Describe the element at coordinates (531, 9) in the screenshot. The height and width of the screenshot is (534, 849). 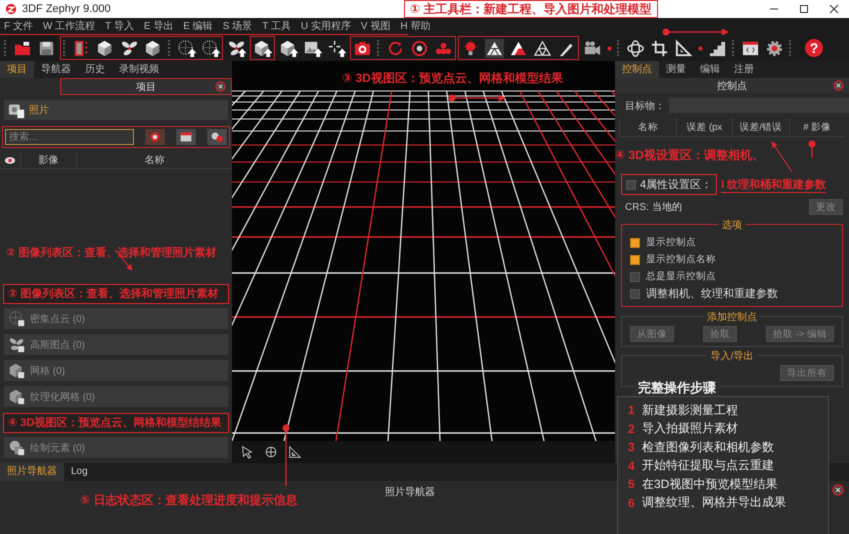
I see `toolbar-callout: ① 主工具栏：新建工程、导入图片和处理模型` at that location.